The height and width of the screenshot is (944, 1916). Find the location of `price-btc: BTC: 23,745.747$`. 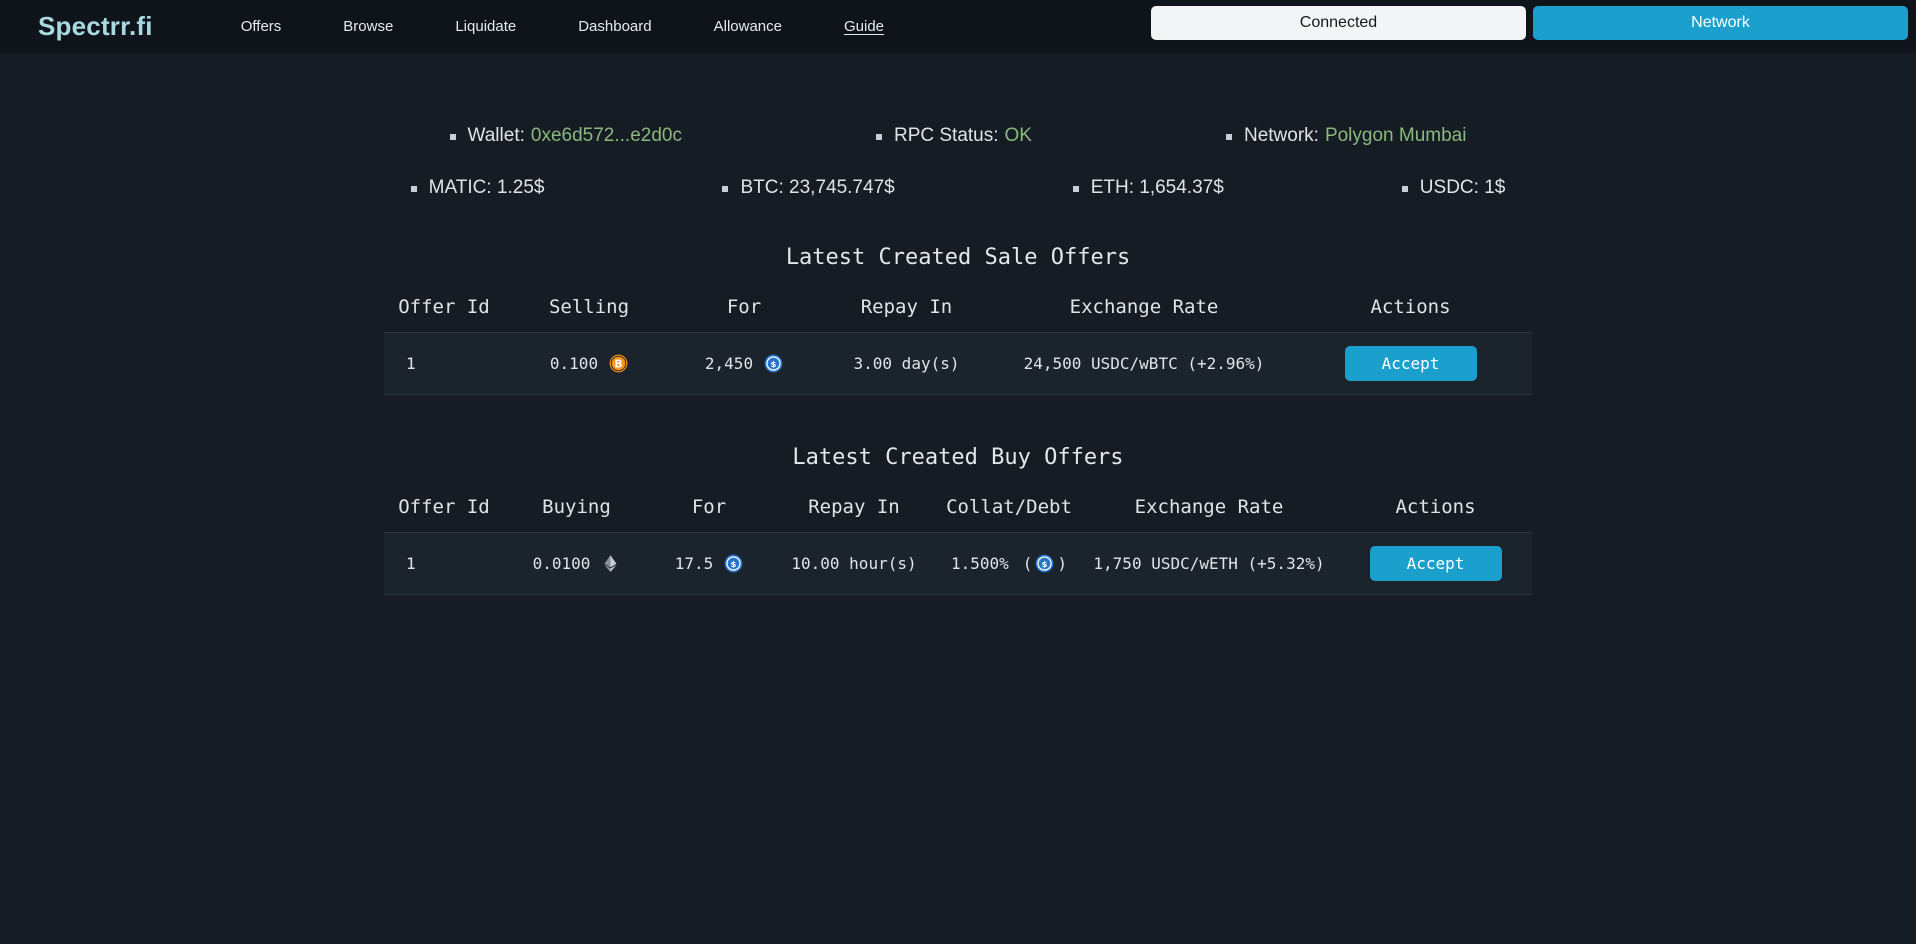

price-btc: BTC: 23,745.747$ is located at coordinates (808, 188).